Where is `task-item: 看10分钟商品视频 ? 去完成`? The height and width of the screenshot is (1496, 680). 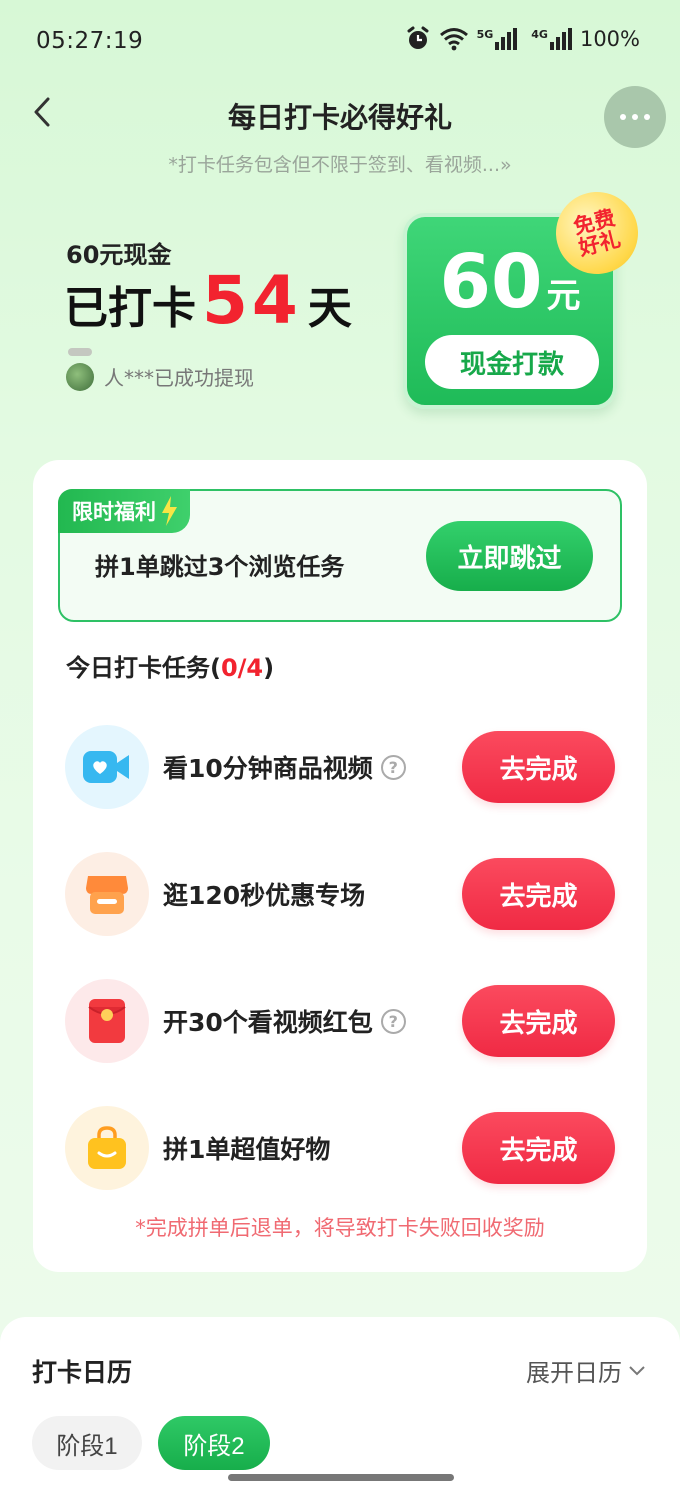 task-item: 看10分钟商品视频 ? 去完成 is located at coordinates (340, 767).